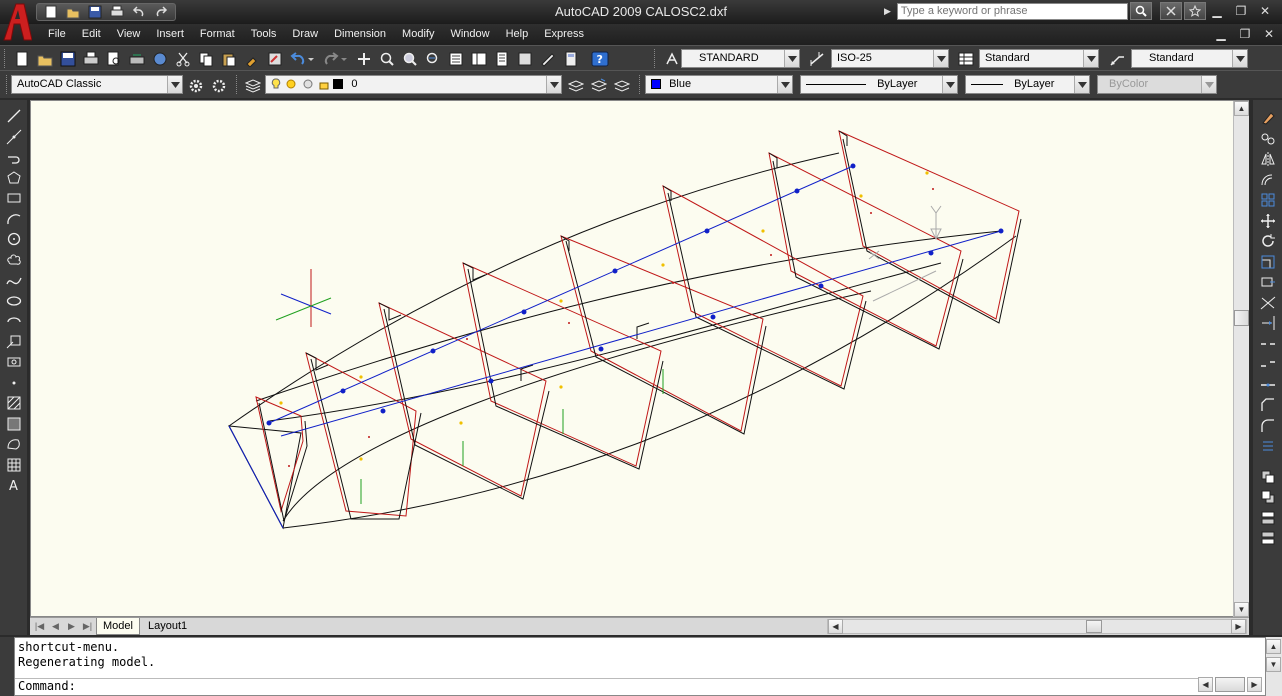 This screenshot has width=1282, height=696. What do you see at coordinates (57, 34) in the screenshot?
I see `menu-file: File` at bounding box center [57, 34].